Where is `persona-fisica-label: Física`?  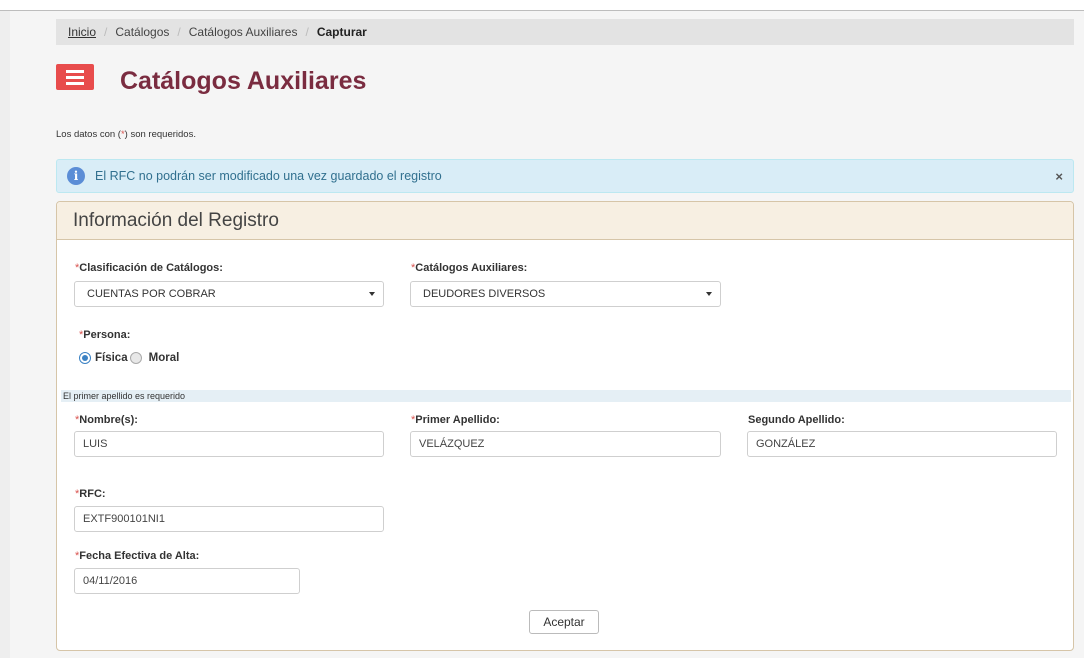 persona-fisica-label: Física is located at coordinates (111, 358).